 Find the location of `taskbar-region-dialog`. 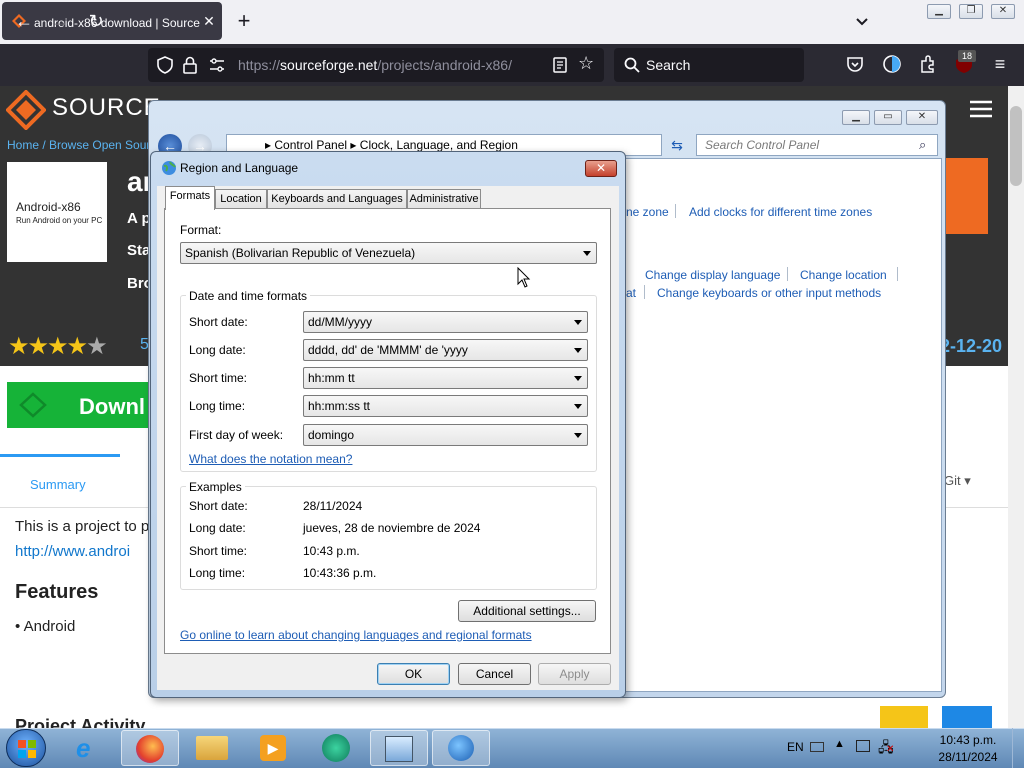

taskbar-region-dialog is located at coordinates (461, 748).